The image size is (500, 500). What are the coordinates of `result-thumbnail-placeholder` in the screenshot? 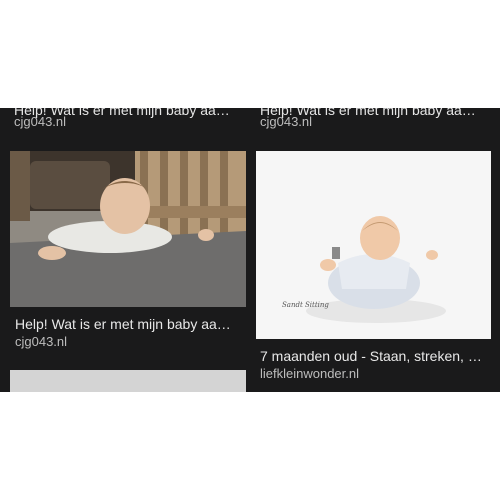 It's located at (128, 381).